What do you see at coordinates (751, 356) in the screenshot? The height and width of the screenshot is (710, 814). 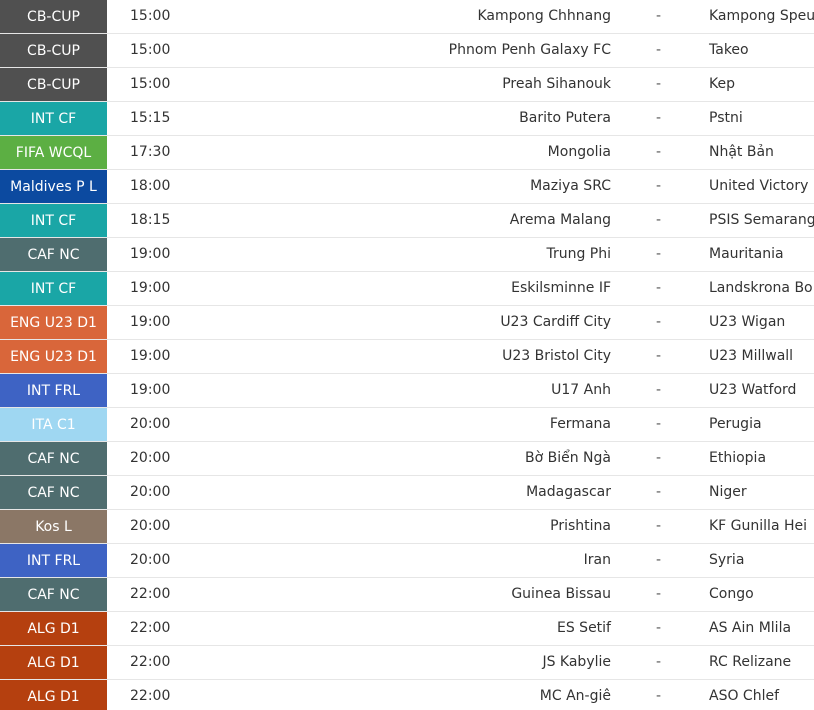 I see `away-team: U23 Millwall` at bounding box center [751, 356].